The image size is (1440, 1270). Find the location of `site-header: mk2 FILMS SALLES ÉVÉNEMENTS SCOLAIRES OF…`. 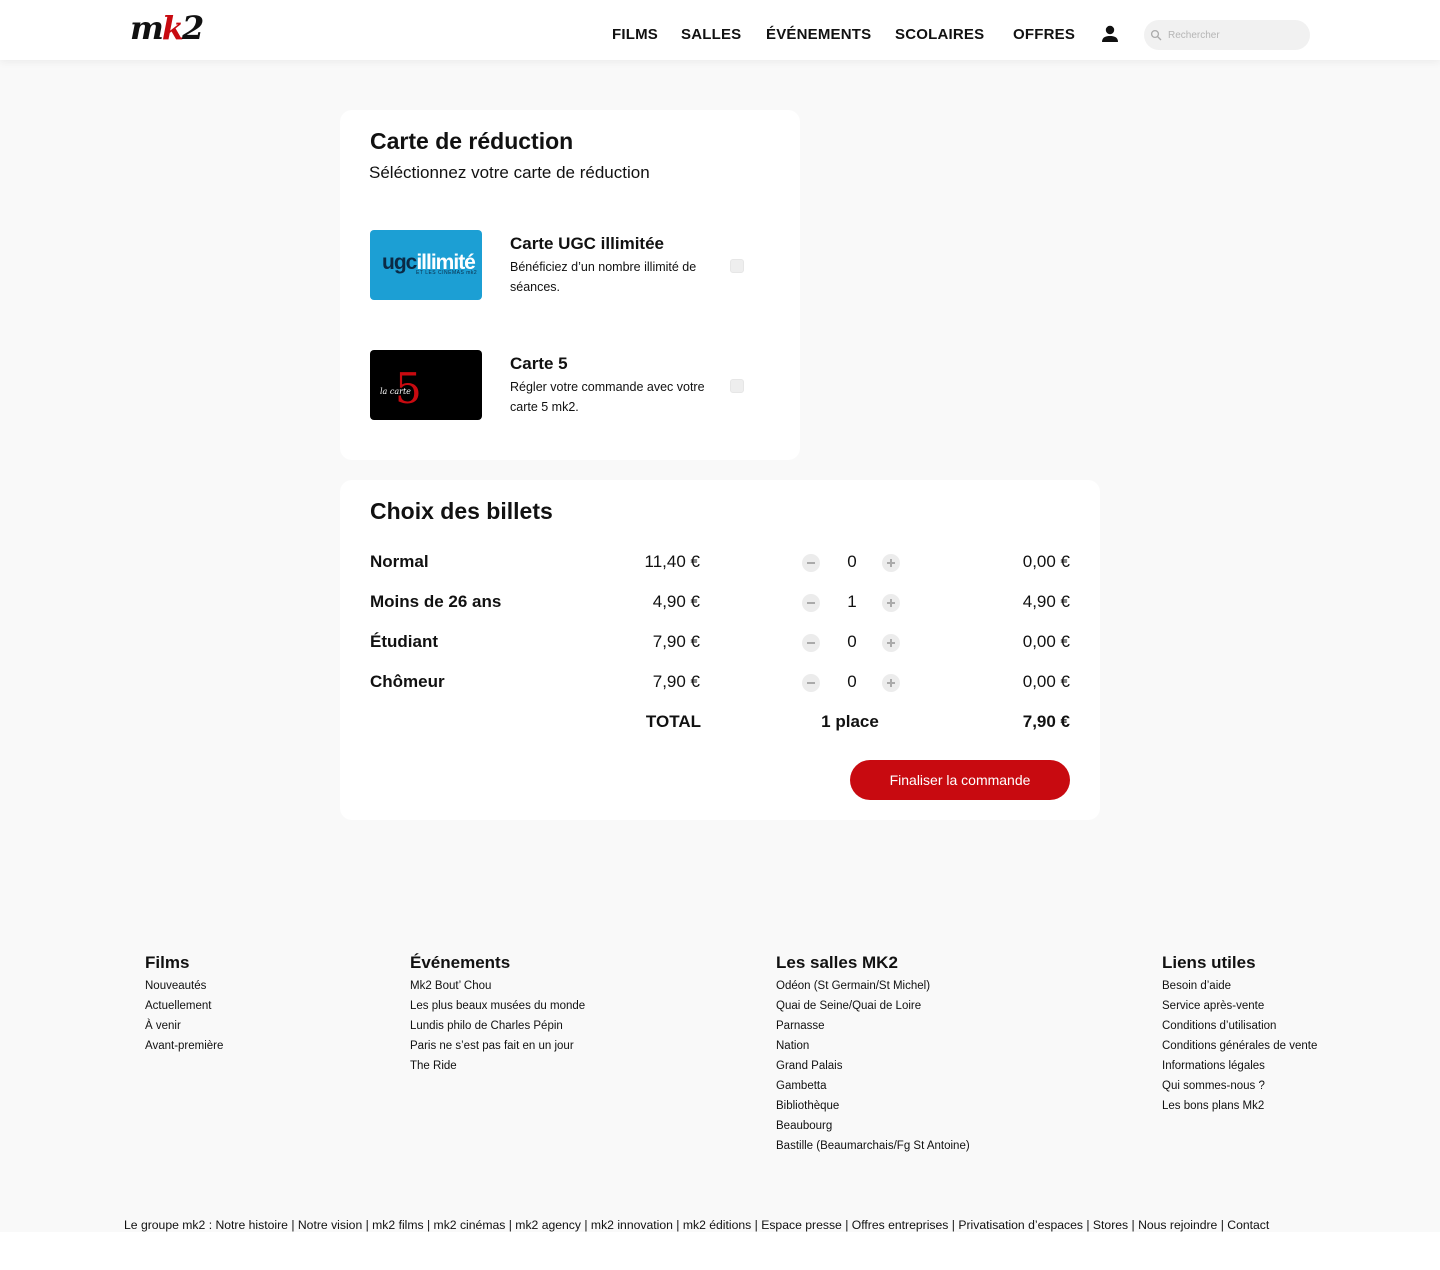

site-header: mk2 FILMS SALLES ÉVÉNEMENTS SCOLAIRES OF… is located at coordinates (720, 30).